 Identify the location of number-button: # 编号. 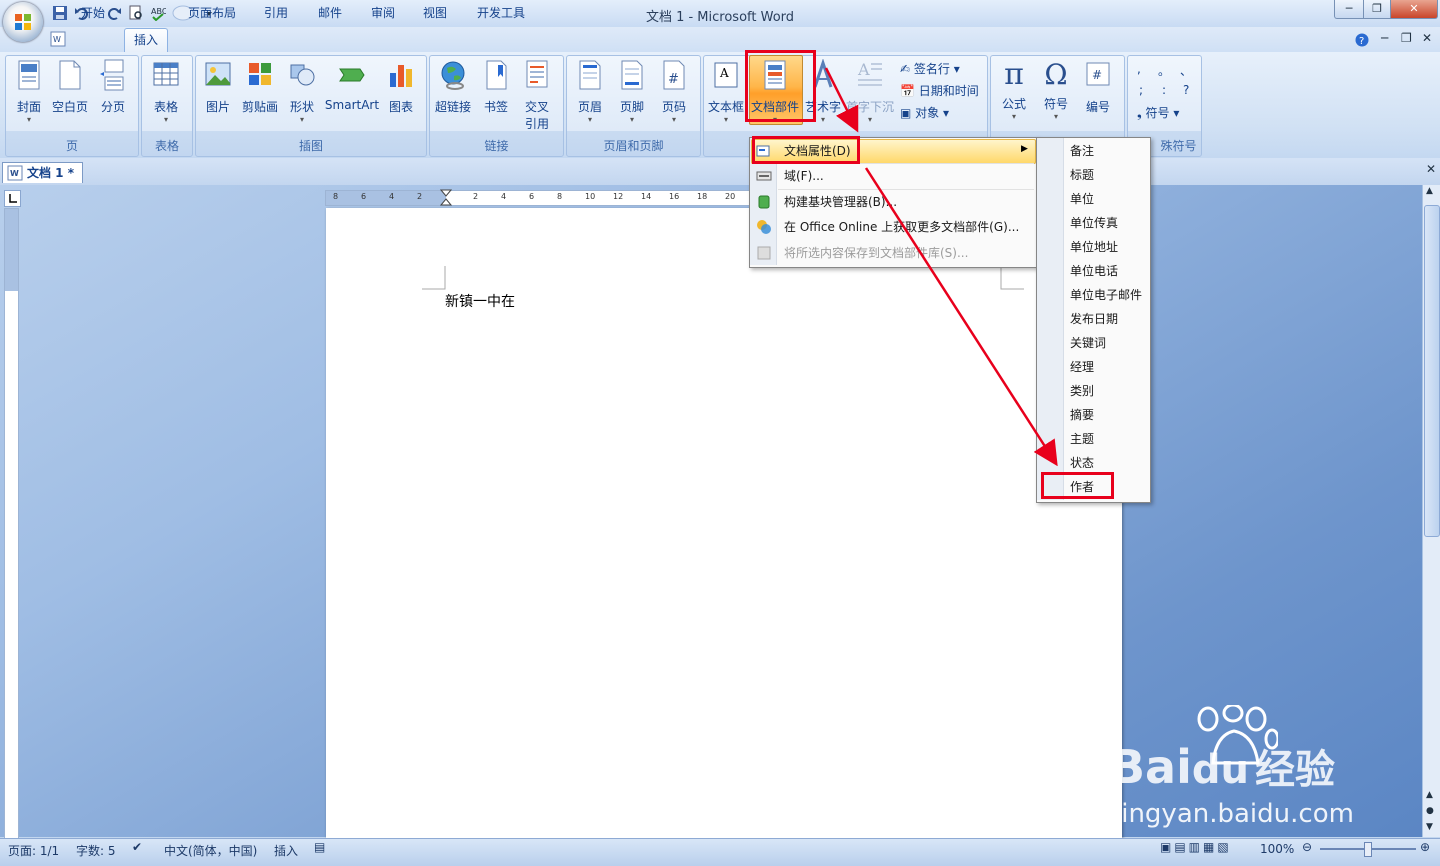
(1098, 87).